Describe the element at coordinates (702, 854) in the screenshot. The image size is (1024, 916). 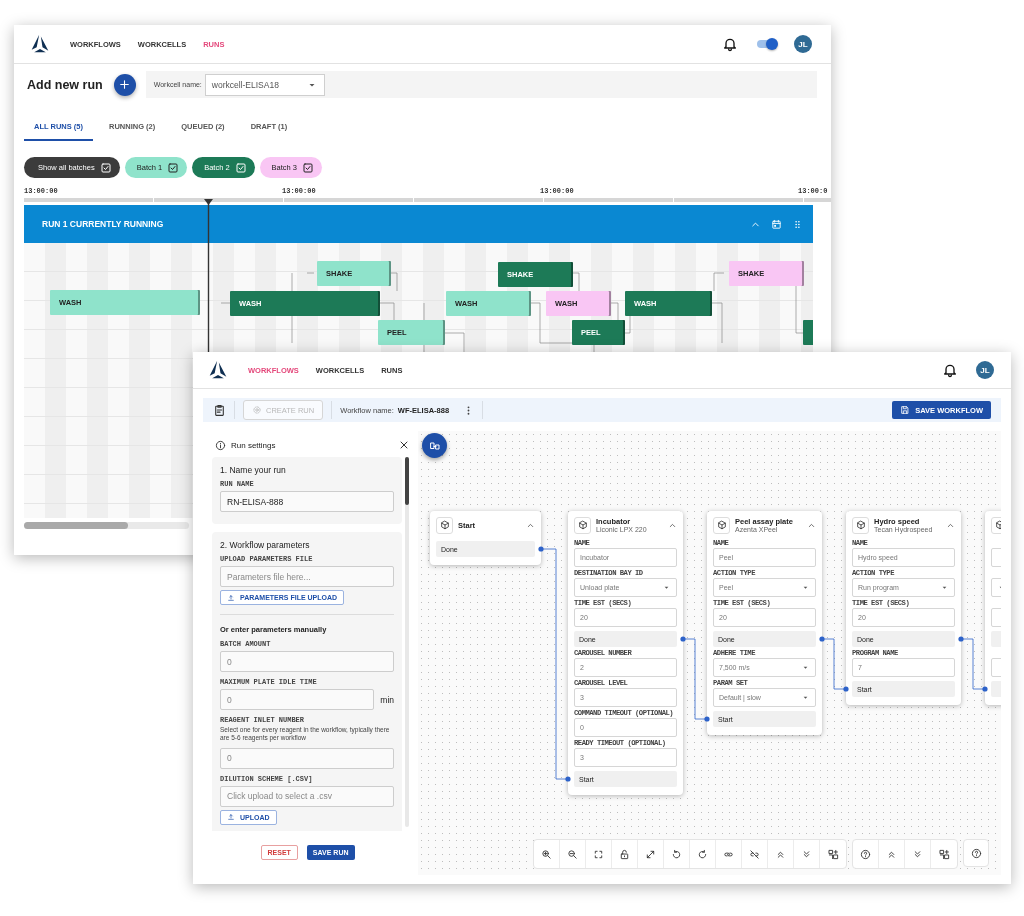
I see `redo-icon` at that location.